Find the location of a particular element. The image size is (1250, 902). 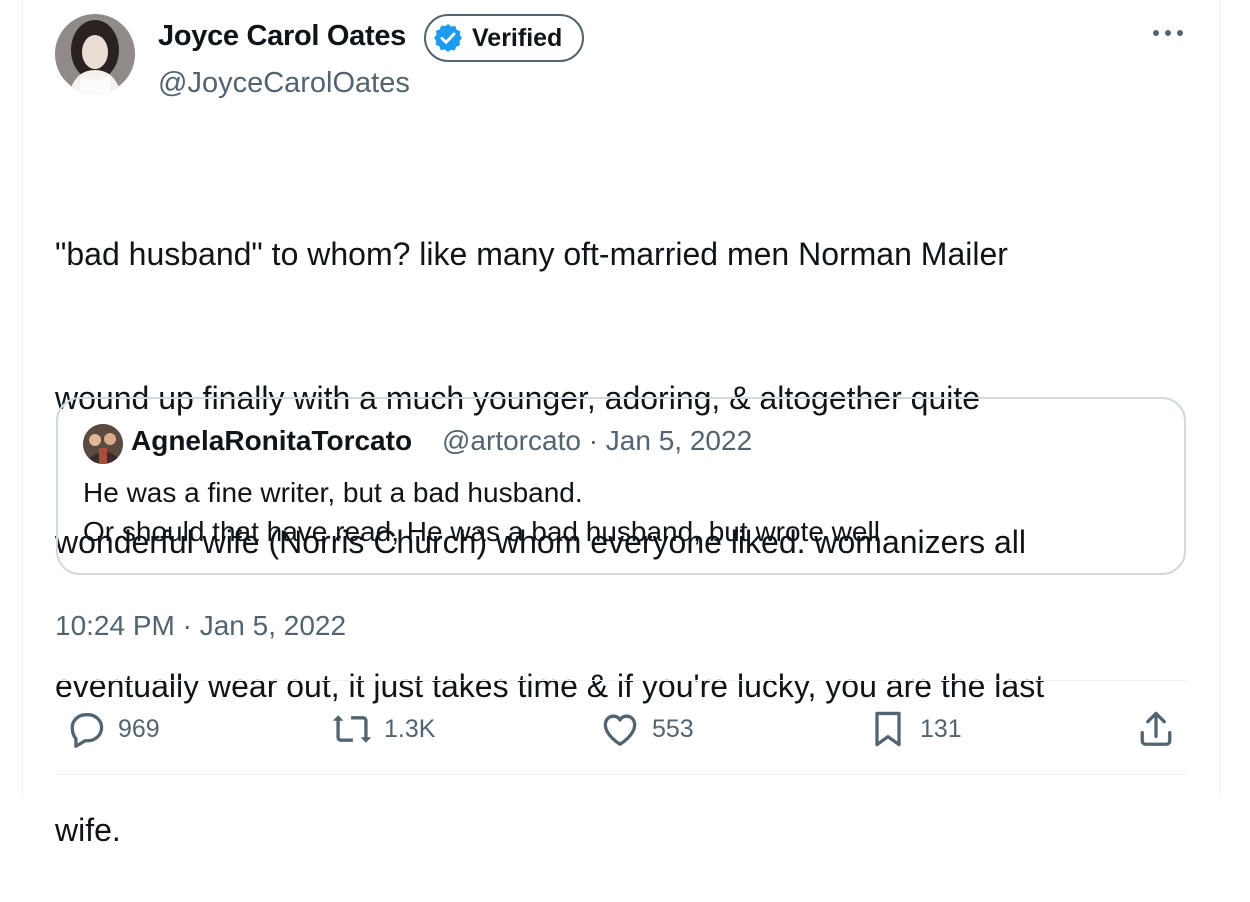

quoted-author-meta: @artorcato · Jan 5, 2022 is located at coordinates (597, 440).